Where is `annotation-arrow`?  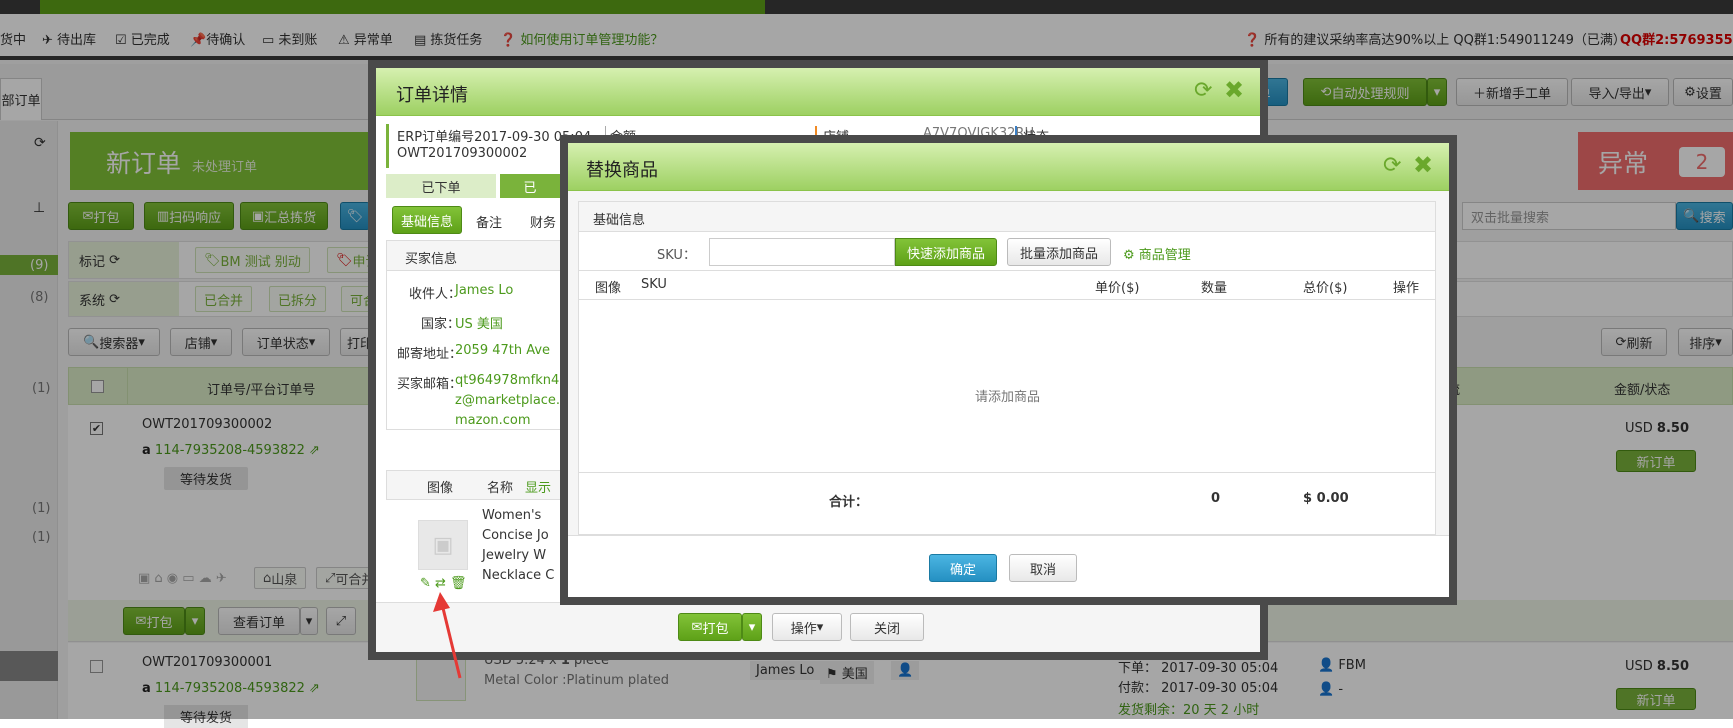
annotation-arrow is located at coordinates (447, 635).